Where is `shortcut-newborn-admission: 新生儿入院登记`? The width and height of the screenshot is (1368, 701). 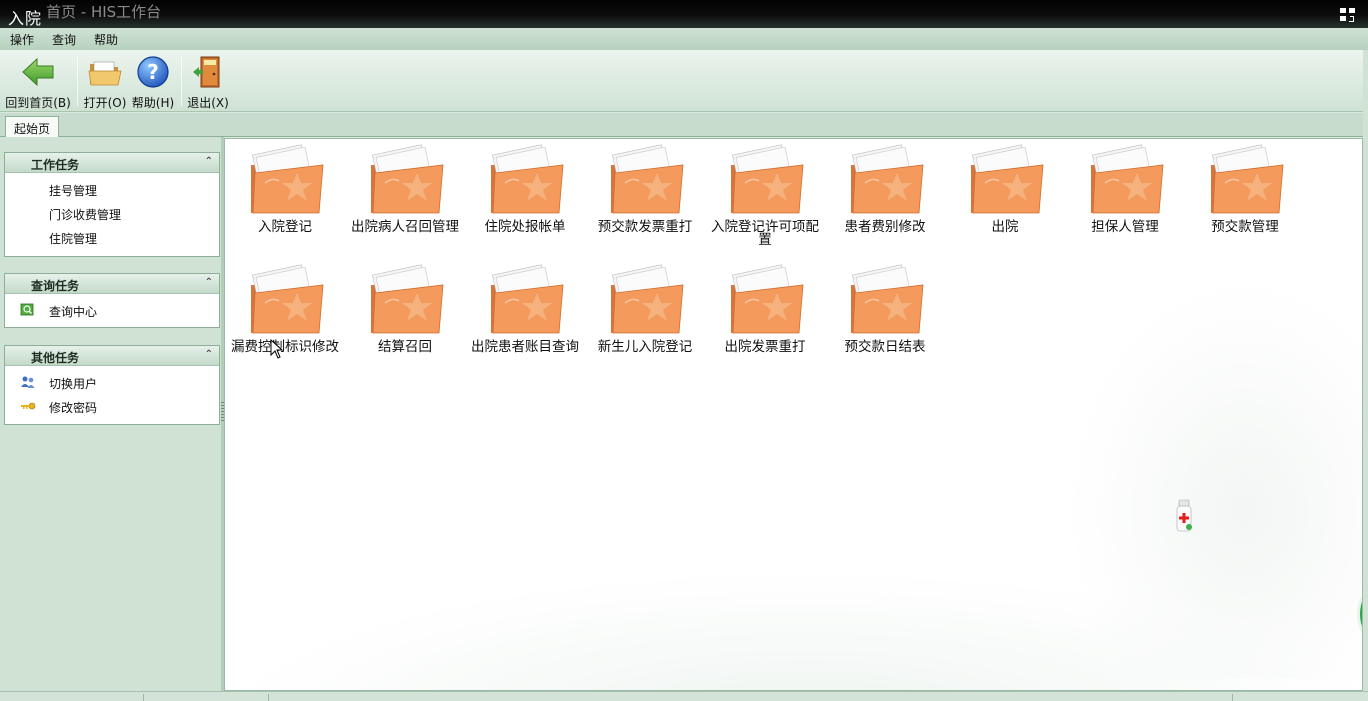
shortcut-newborn-admission: 新生儿入院登记 is located at coordinates (645, 316).